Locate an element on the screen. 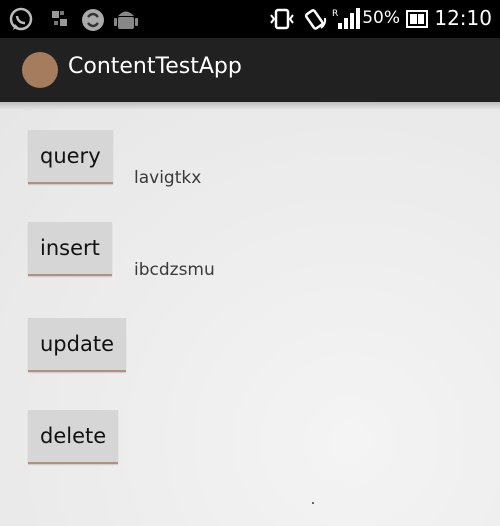 The image size is (500, 526). delete-button: delete is located at coordinates (73, 437).